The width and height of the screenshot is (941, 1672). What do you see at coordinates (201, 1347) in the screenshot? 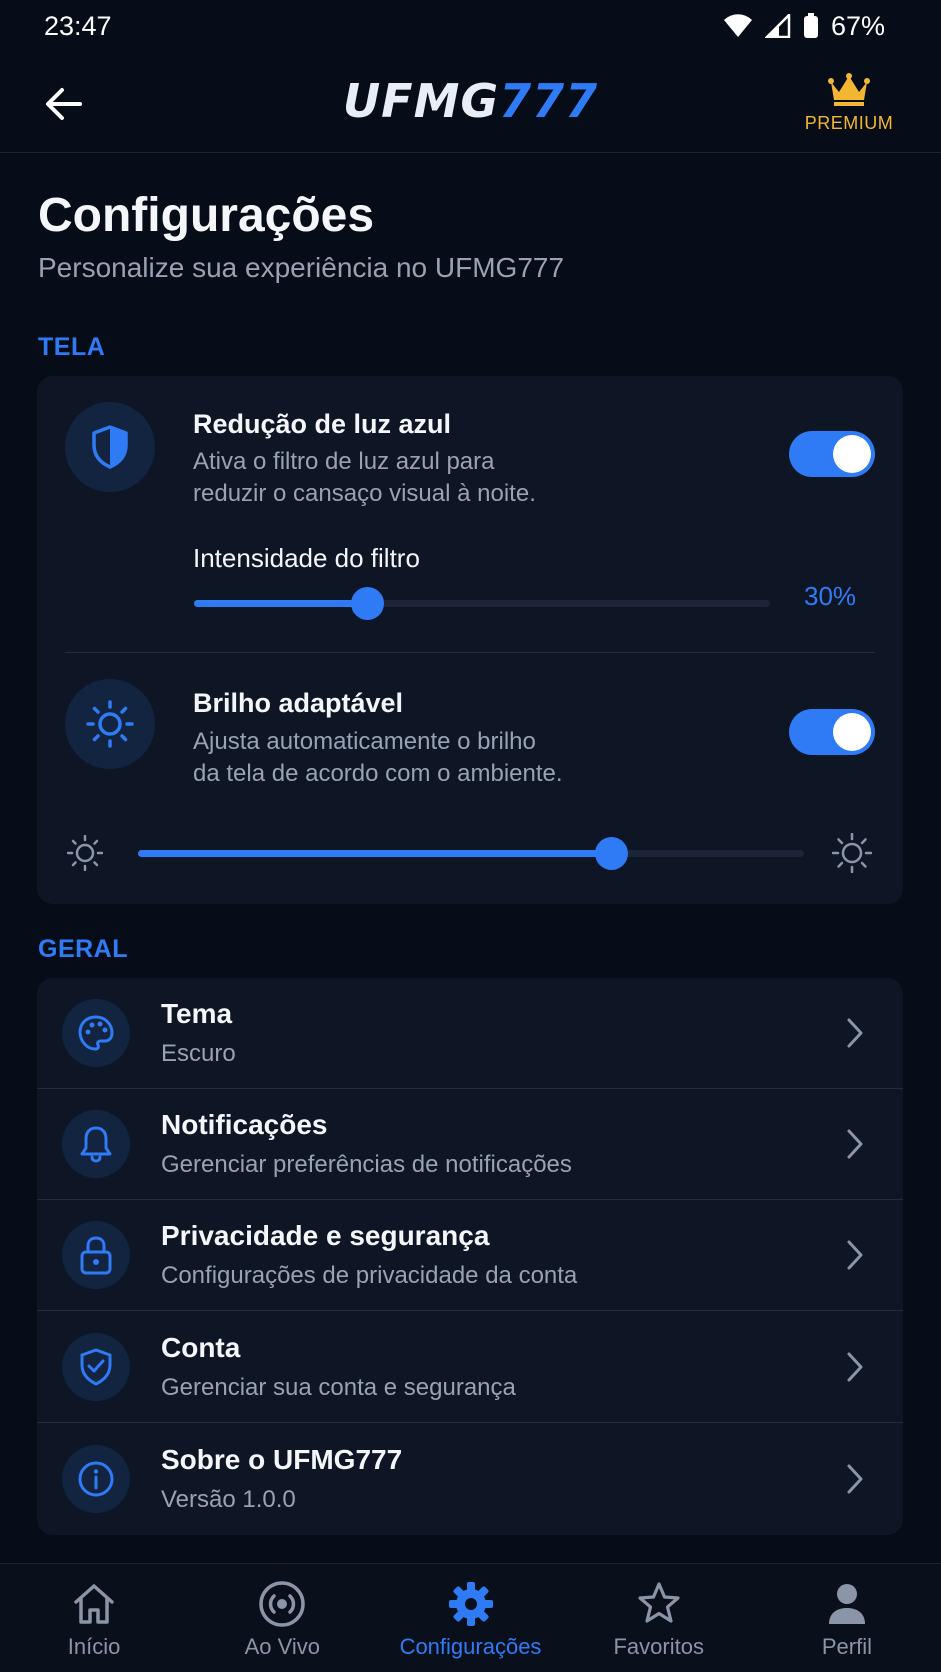
I see `account-title: Conta` at bounding box center [201, 1347].